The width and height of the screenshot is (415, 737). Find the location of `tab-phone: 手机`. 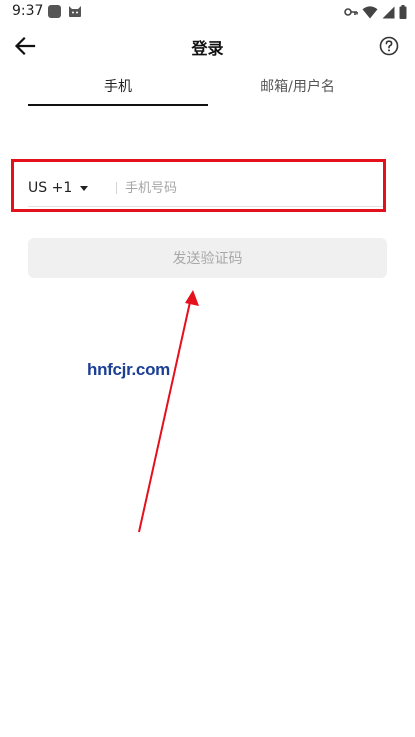

tab-phone: 手机 is located at coordinates (118, 92).